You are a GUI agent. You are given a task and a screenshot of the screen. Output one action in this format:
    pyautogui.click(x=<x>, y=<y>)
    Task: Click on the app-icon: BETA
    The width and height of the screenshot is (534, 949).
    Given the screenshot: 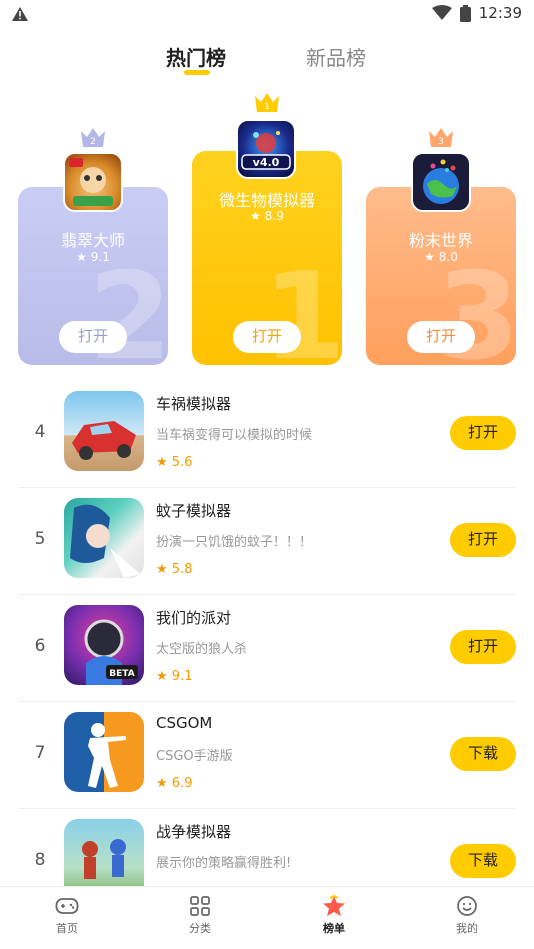 What is the action you would take?
    pyautogui.click(x=104, y=645)
    